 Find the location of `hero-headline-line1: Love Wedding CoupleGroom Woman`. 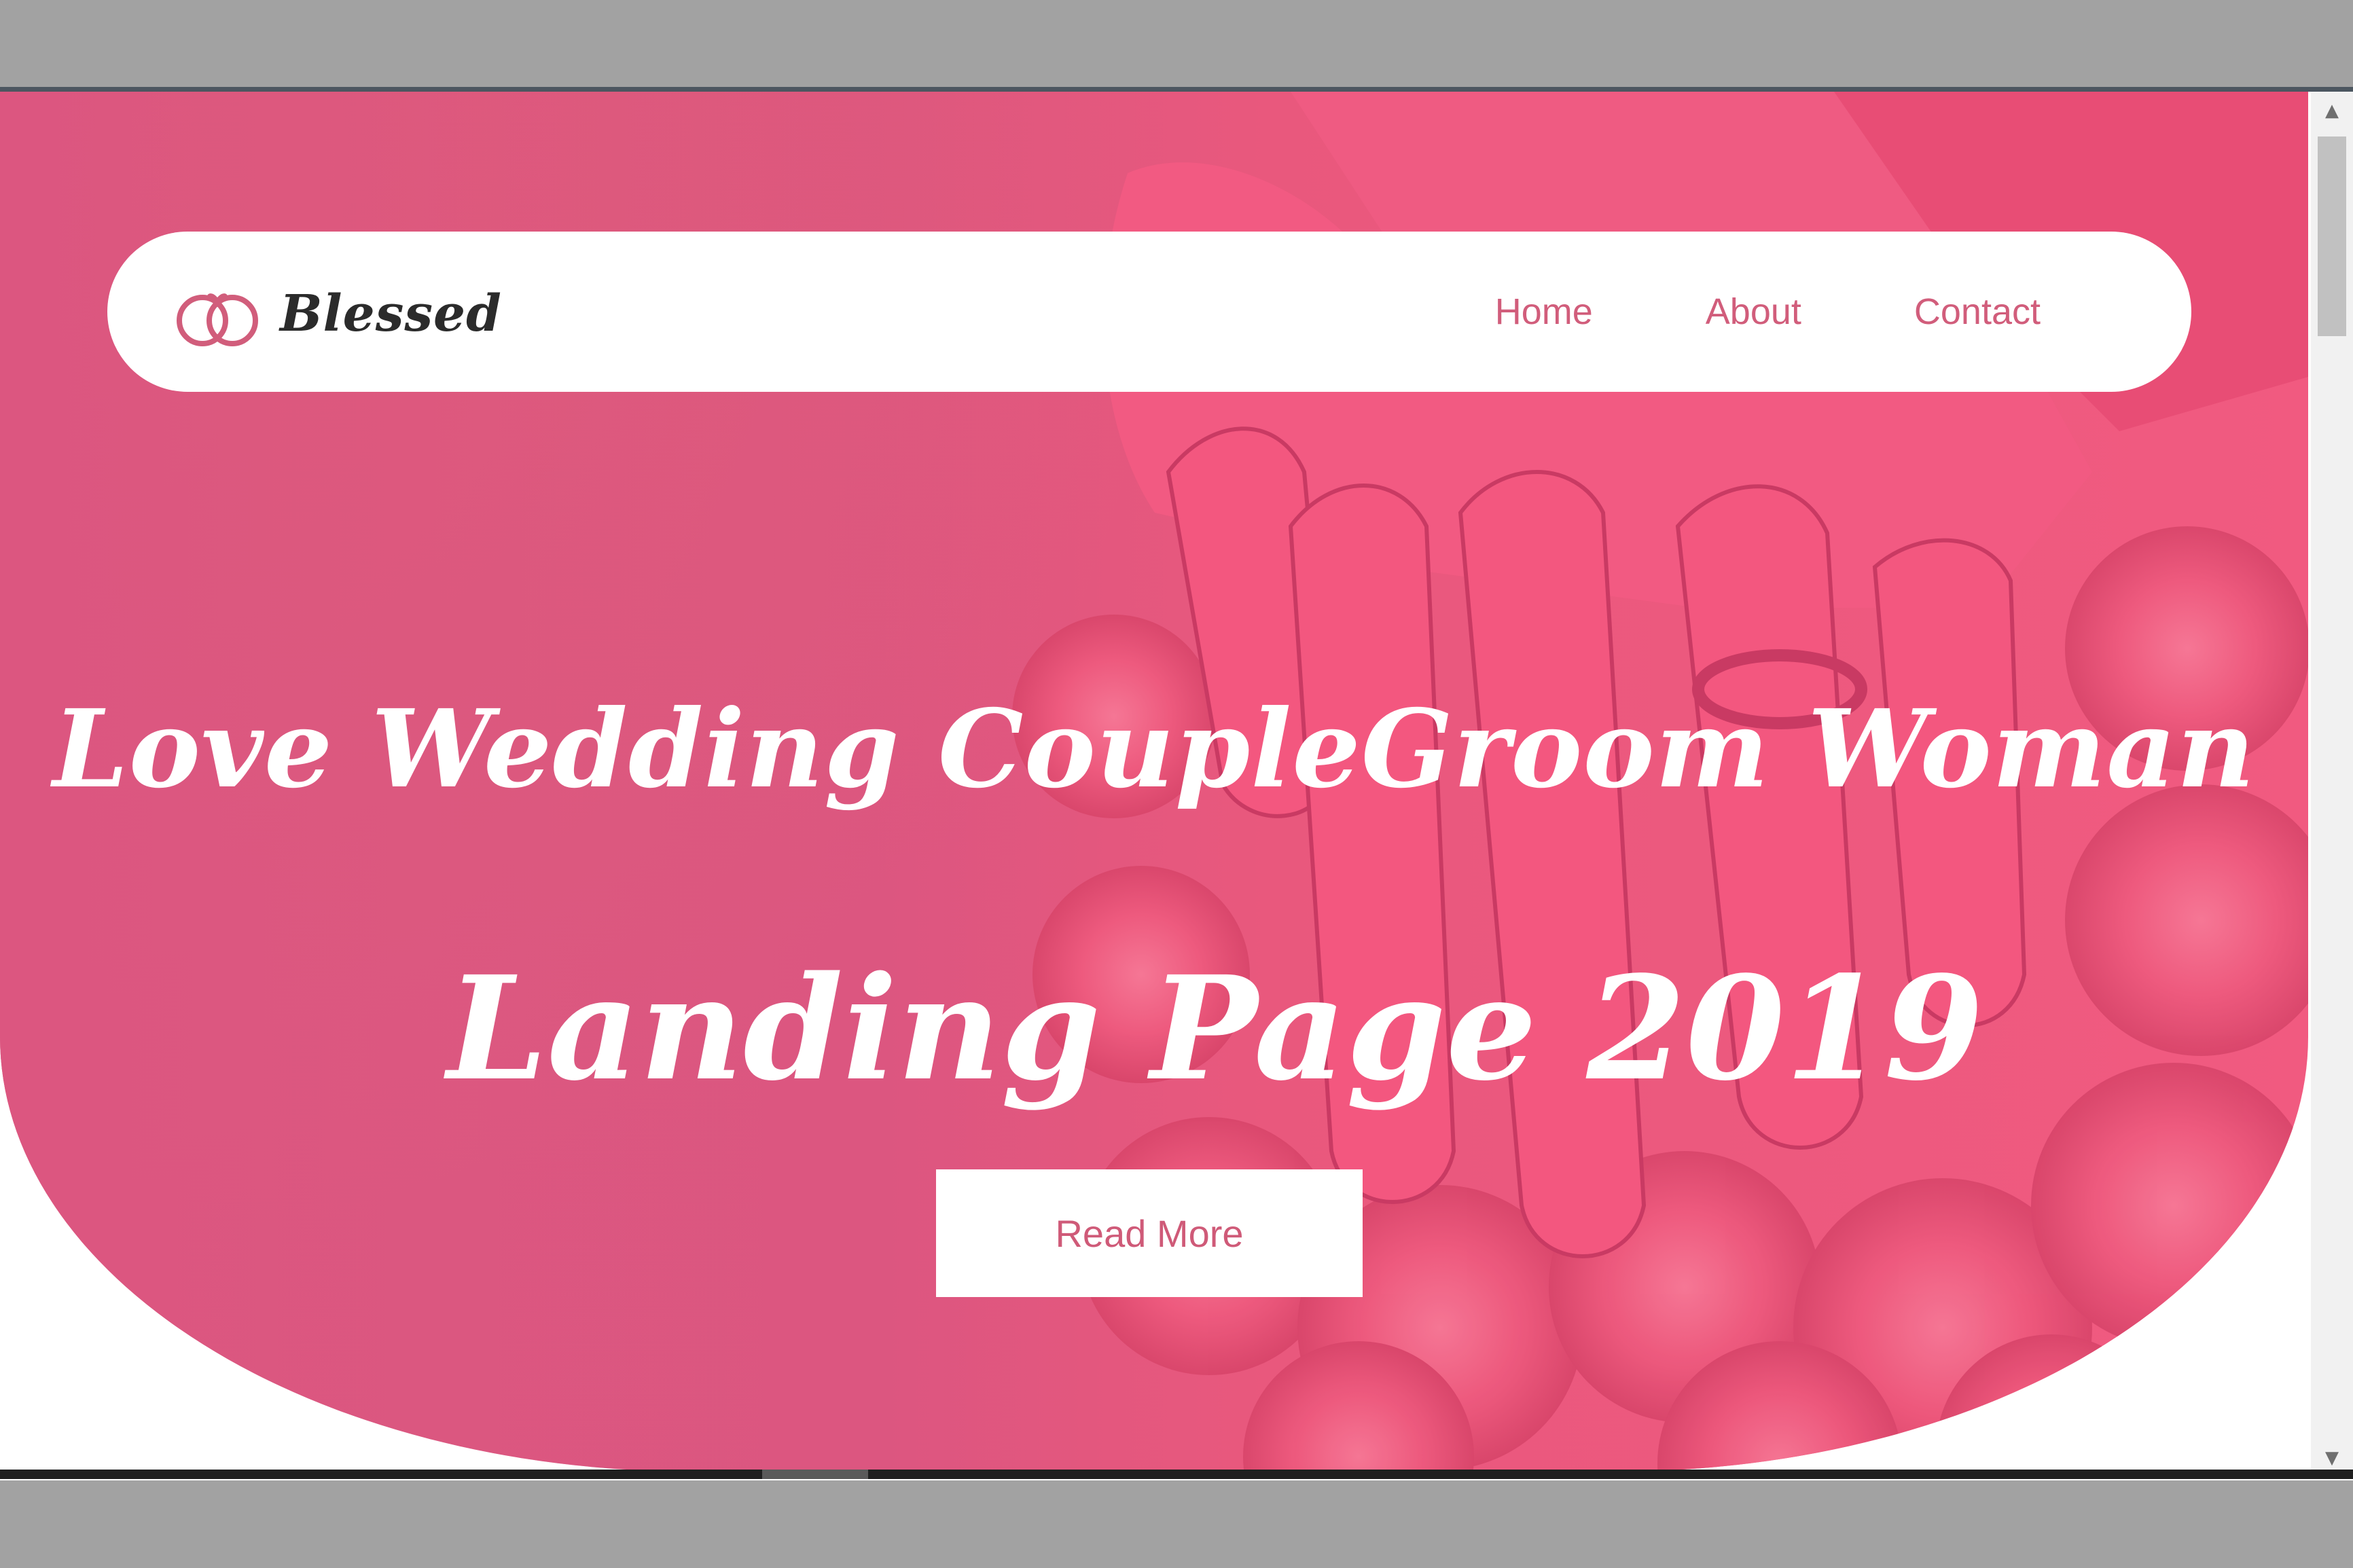

hero-headline-line1: Love Wedding CoupleGroom Woman is located at coordinates (1154, 749).